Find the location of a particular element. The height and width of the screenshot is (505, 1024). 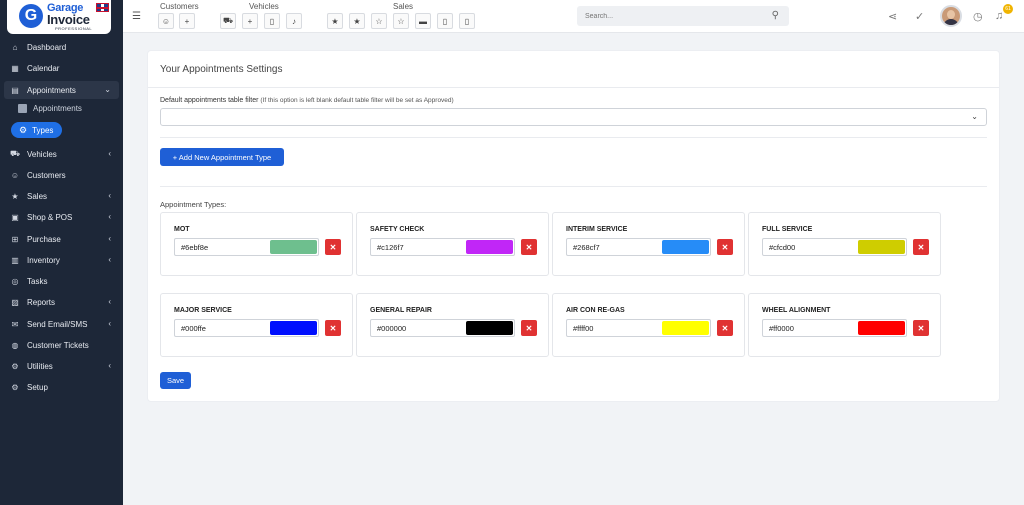

sales-star-button: ★ is located at coordinates (335, 21).